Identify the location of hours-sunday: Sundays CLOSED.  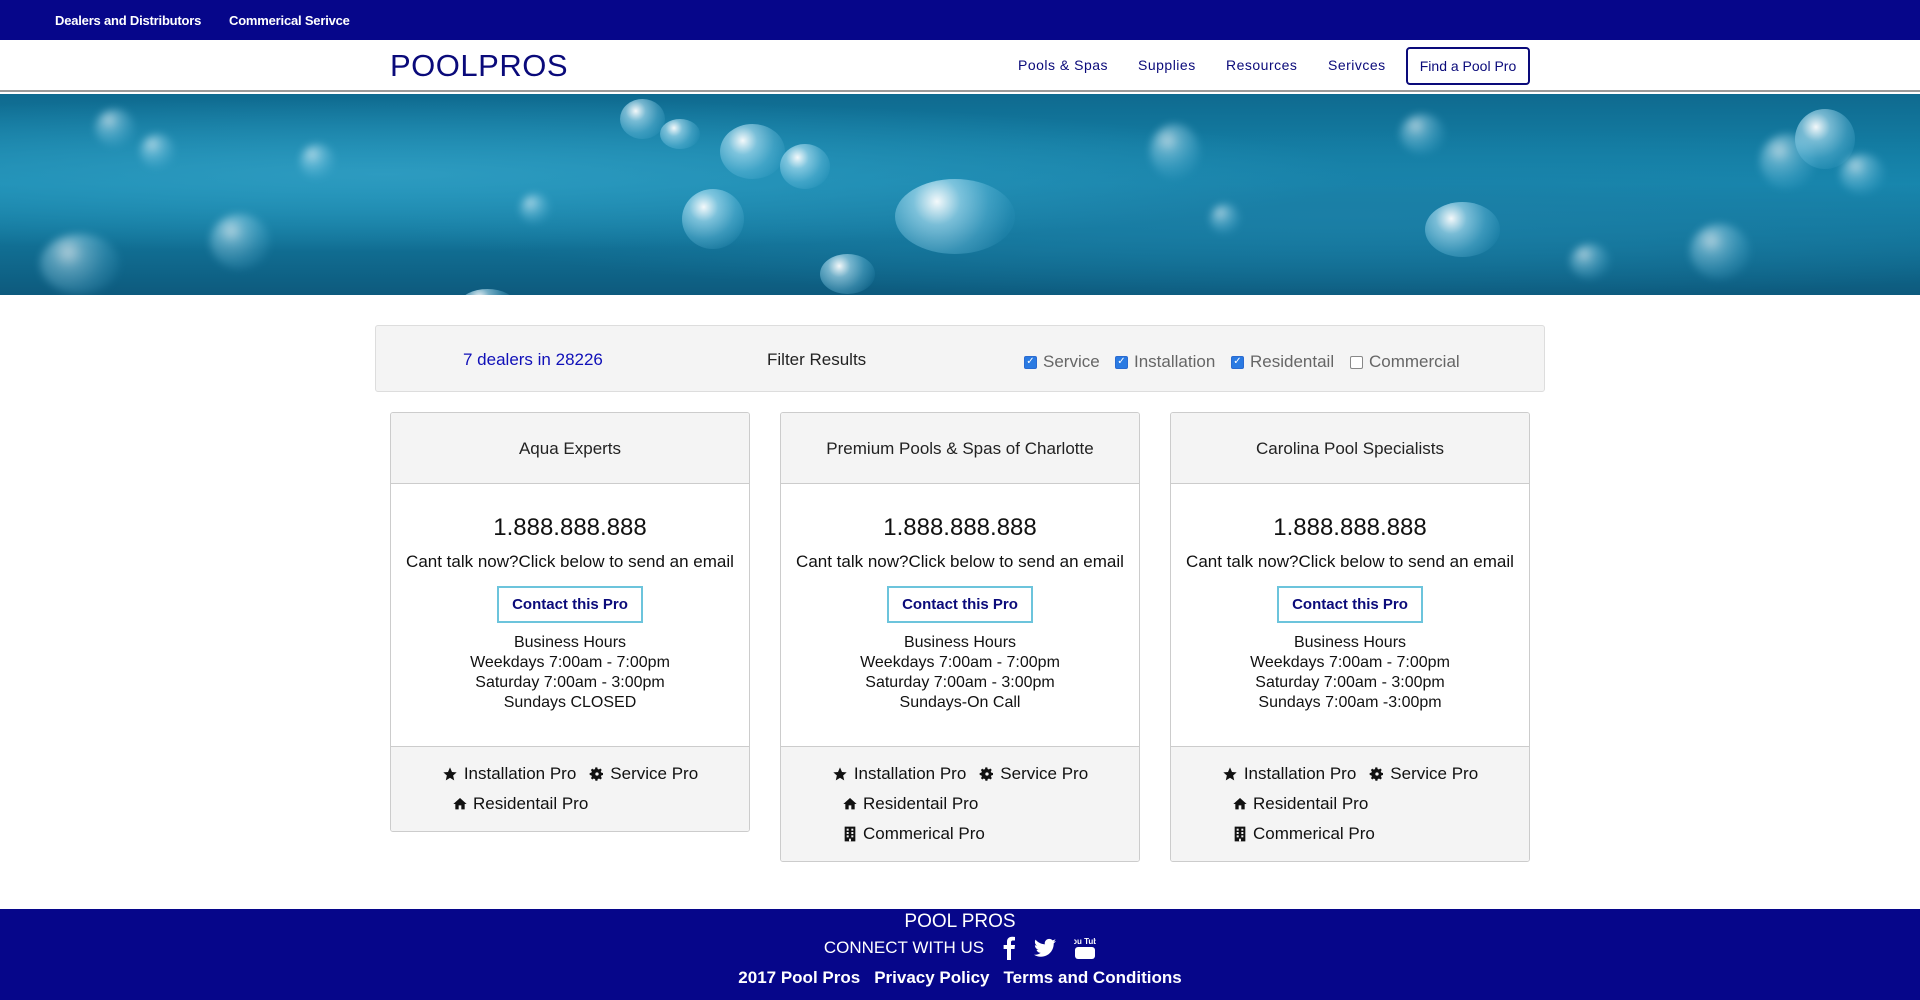
(570, 702).